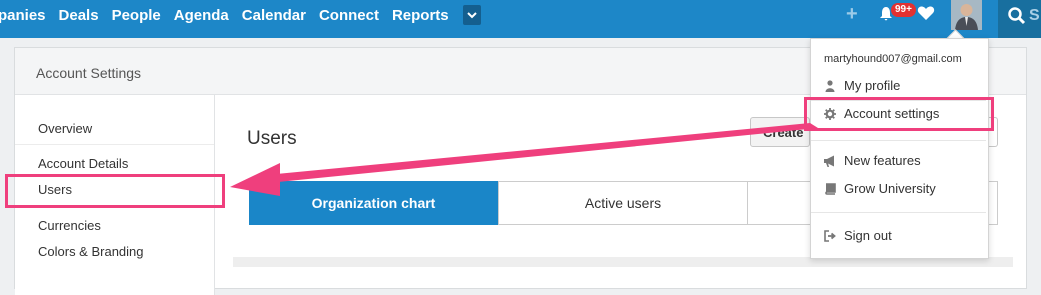 This screenshot has height=295, width=1041. Describe the element at coordinates (899, 114) in the screenshot. I see `highlight-account-settings` at that location.